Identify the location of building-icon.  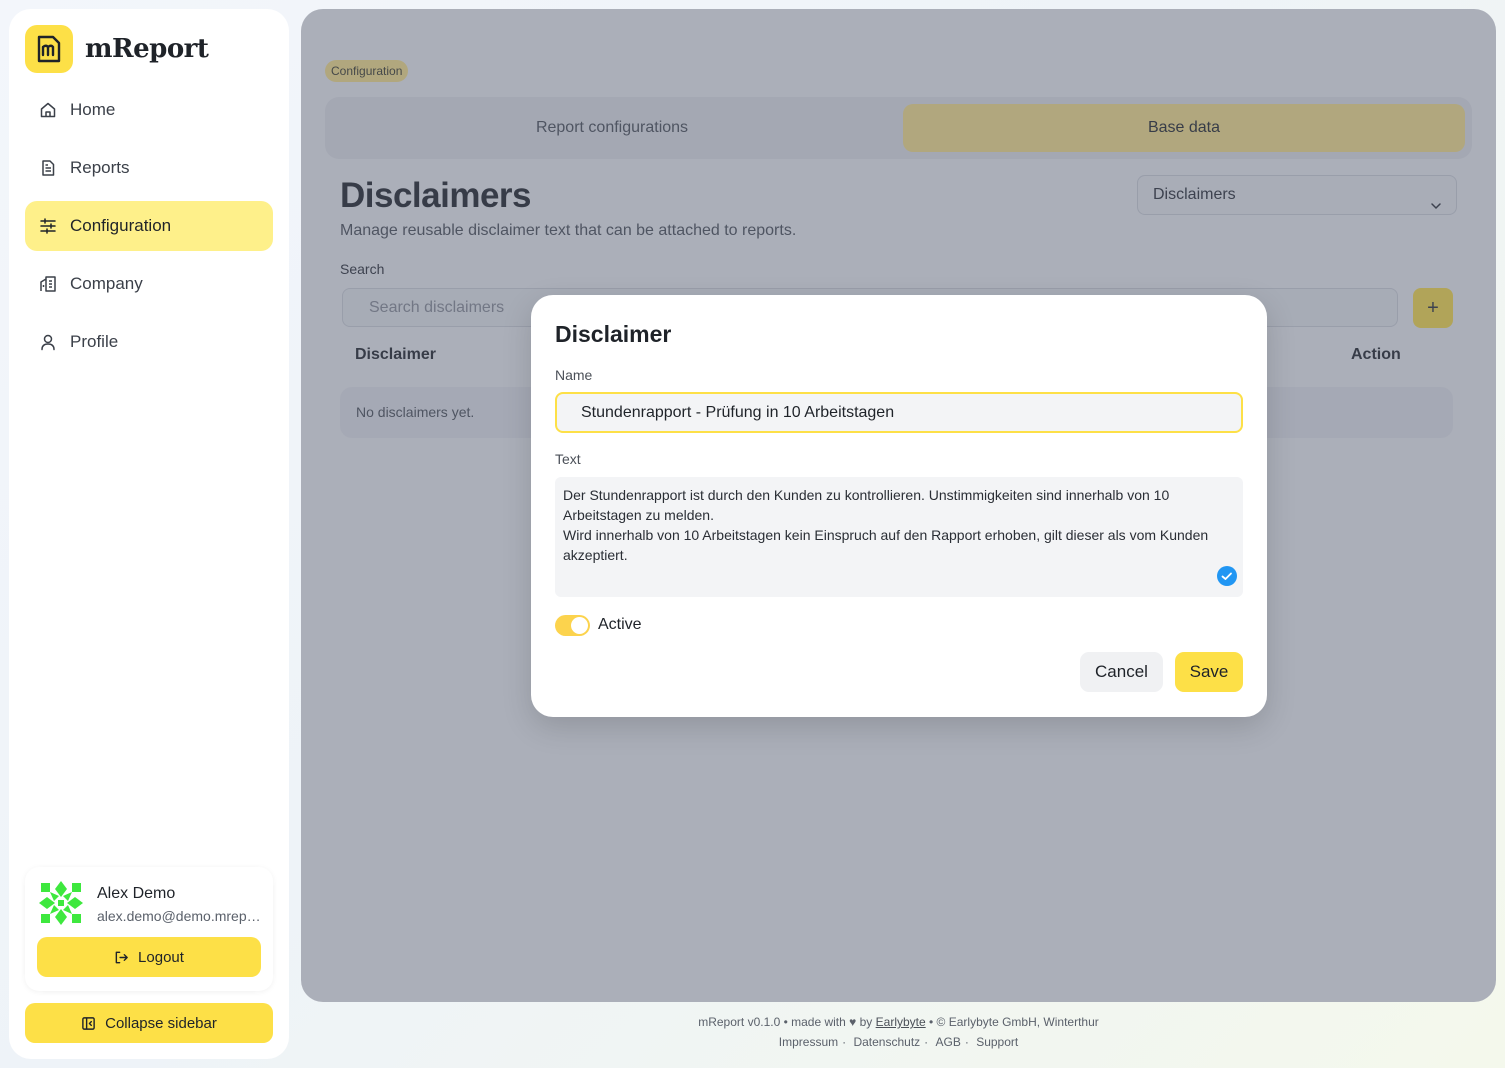
(48, 284).